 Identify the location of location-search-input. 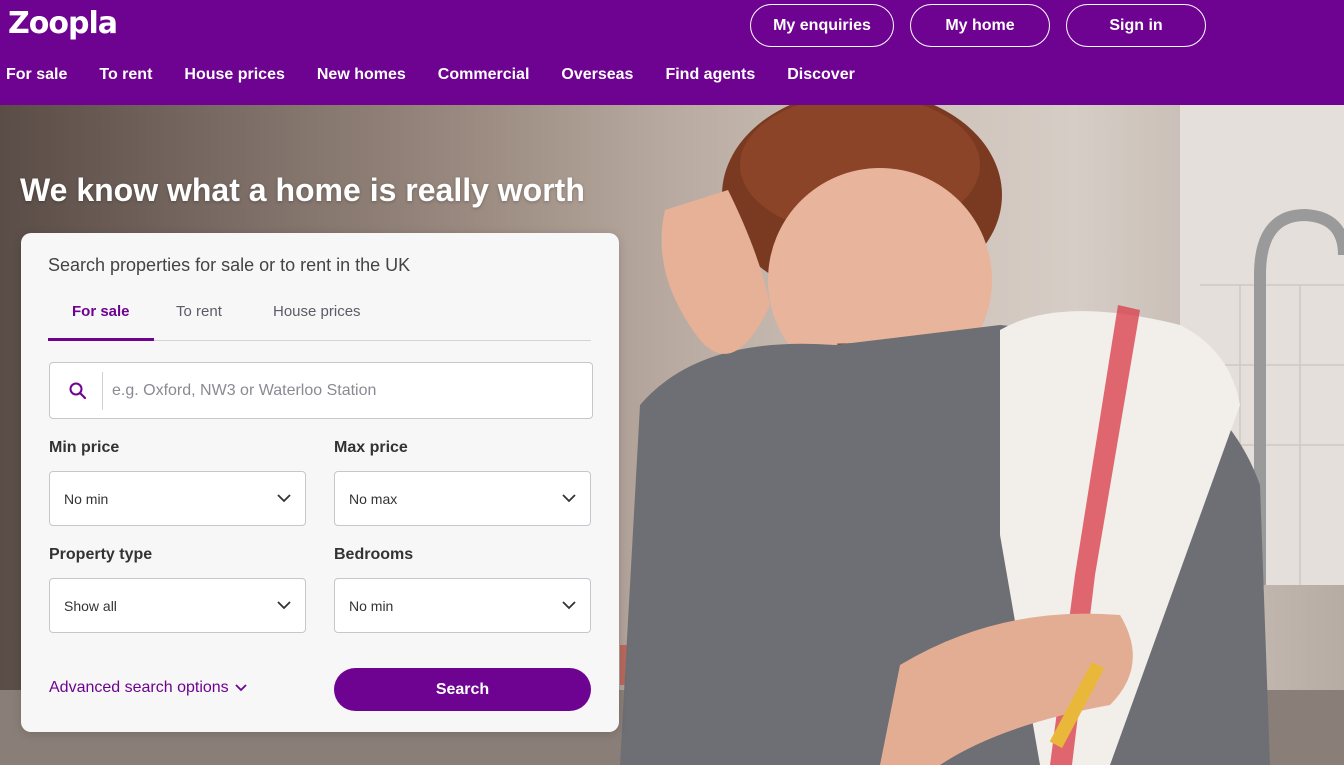
(347, 390).